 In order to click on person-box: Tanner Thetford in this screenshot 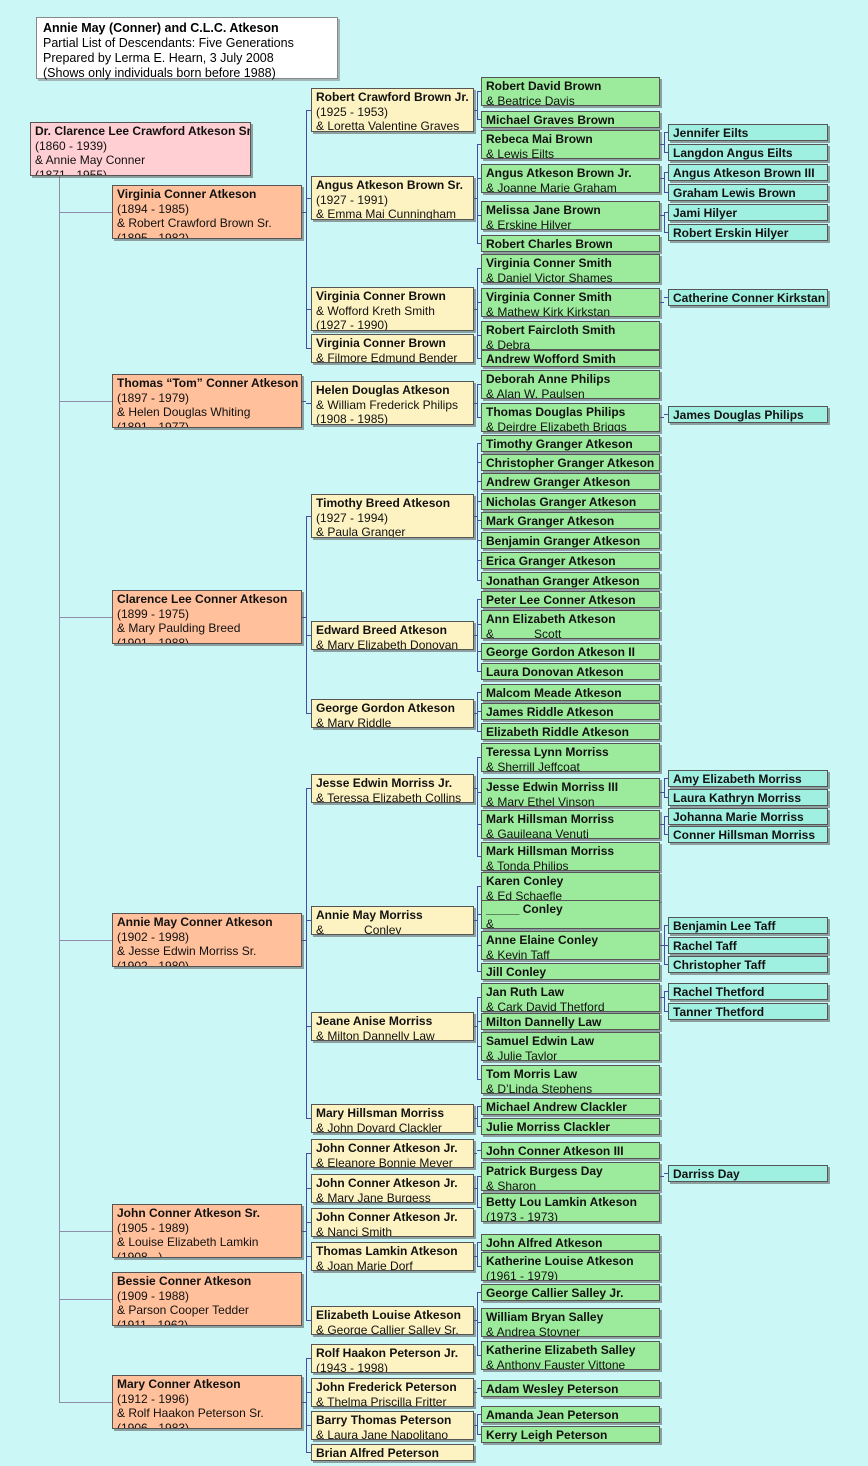, I will do `click(748, 1011)`.